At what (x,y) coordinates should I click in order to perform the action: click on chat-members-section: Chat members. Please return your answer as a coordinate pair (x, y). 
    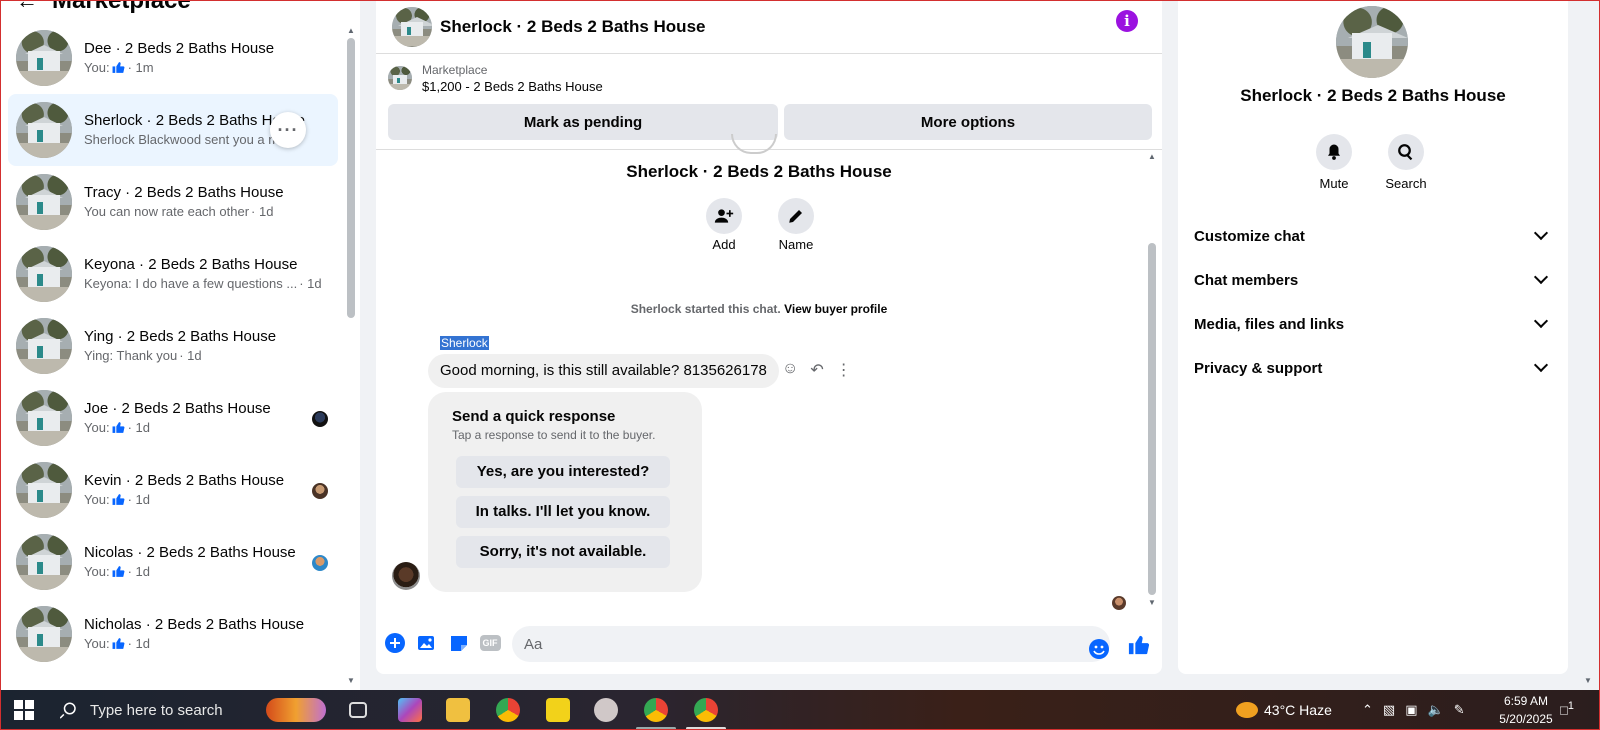
    Looking at the image, I should click on (1373, 280).